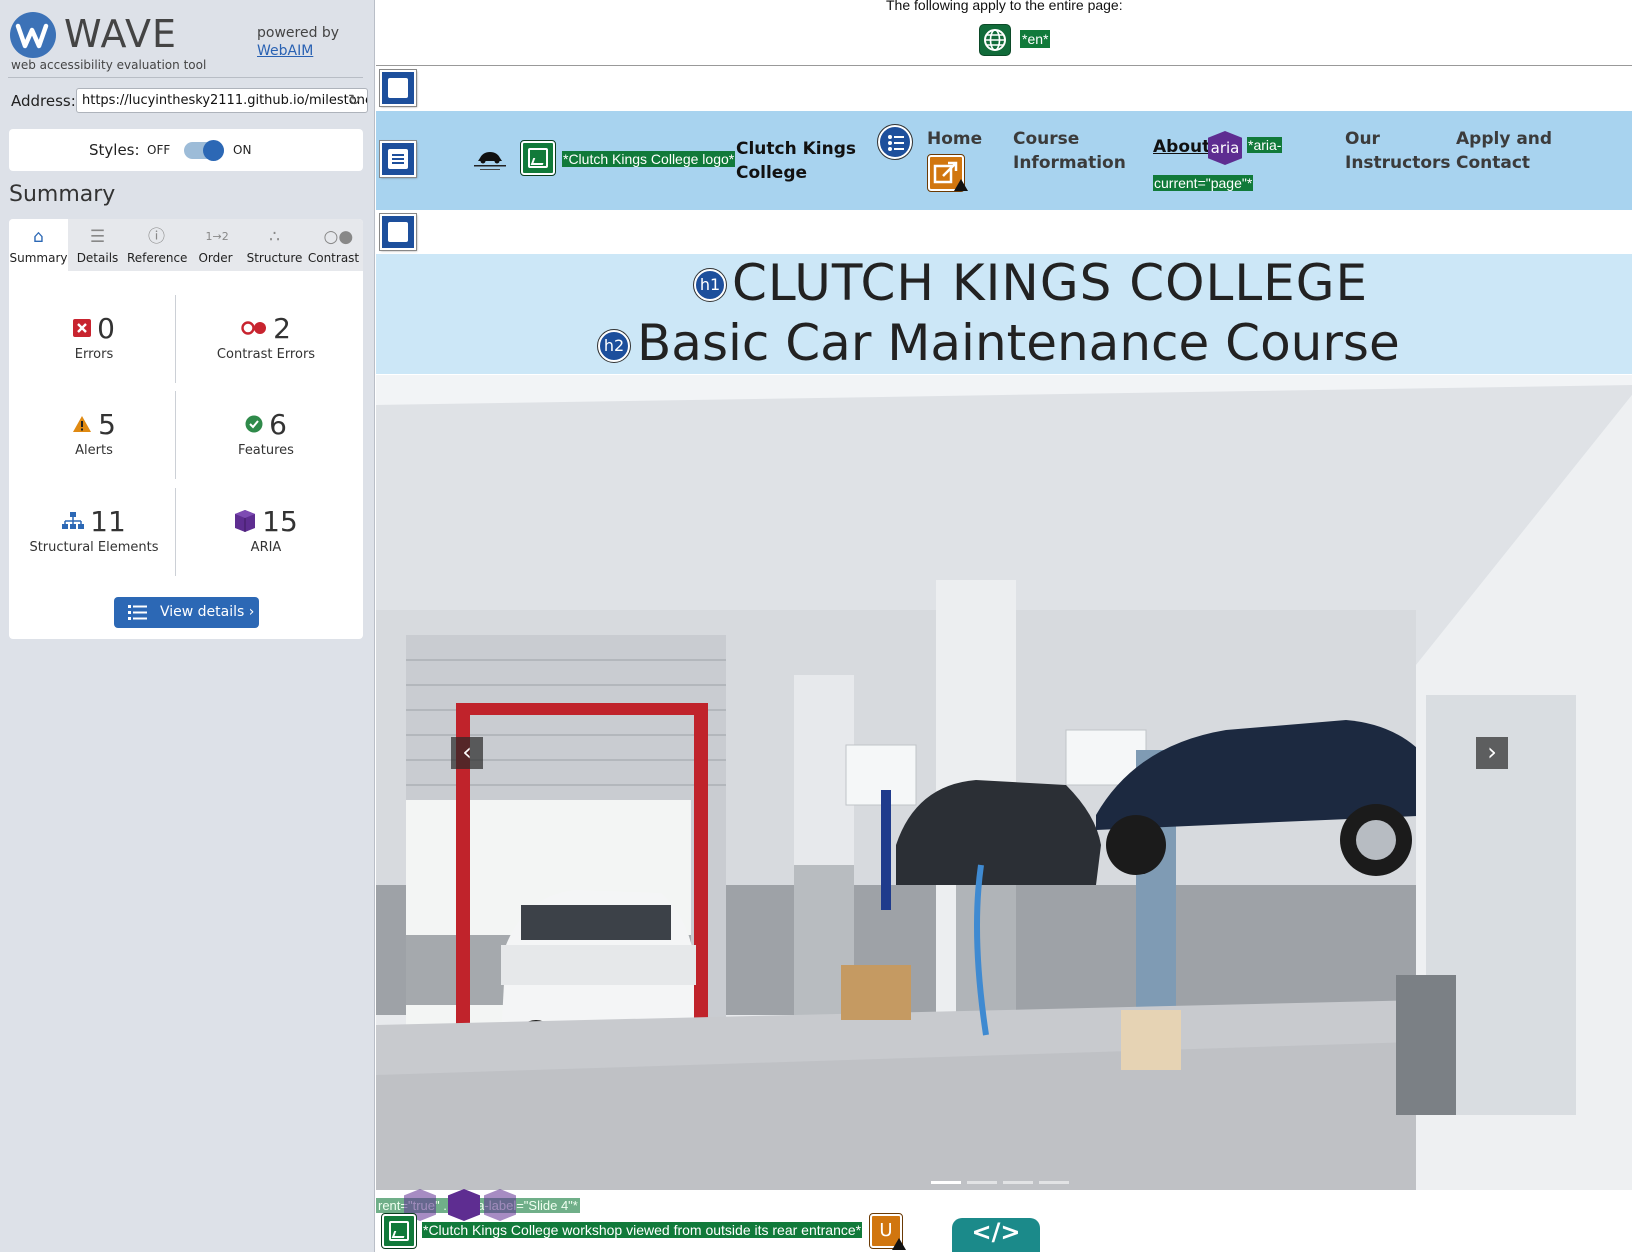  Describe the element at coordinates (207, 612) in the screenshot. I see `view-details-label: View details ›` at that location.